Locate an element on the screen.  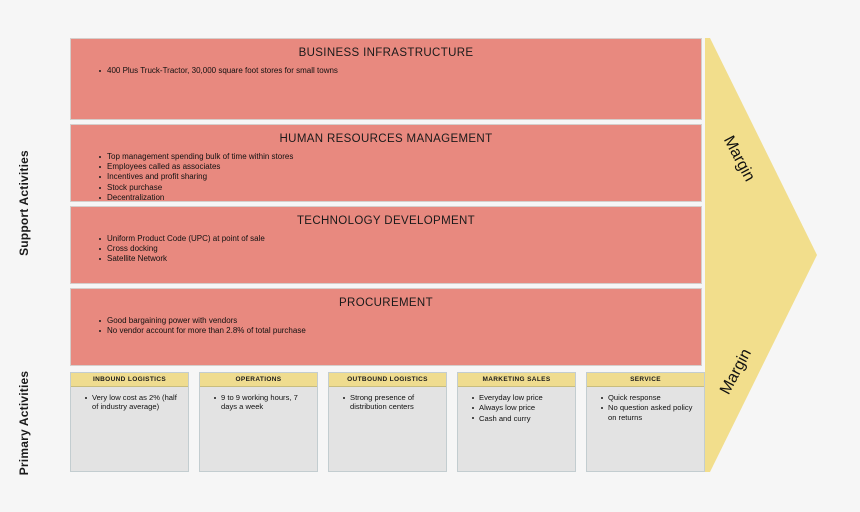
band-list-item: Decentralization is located at coordinates (400, 198).